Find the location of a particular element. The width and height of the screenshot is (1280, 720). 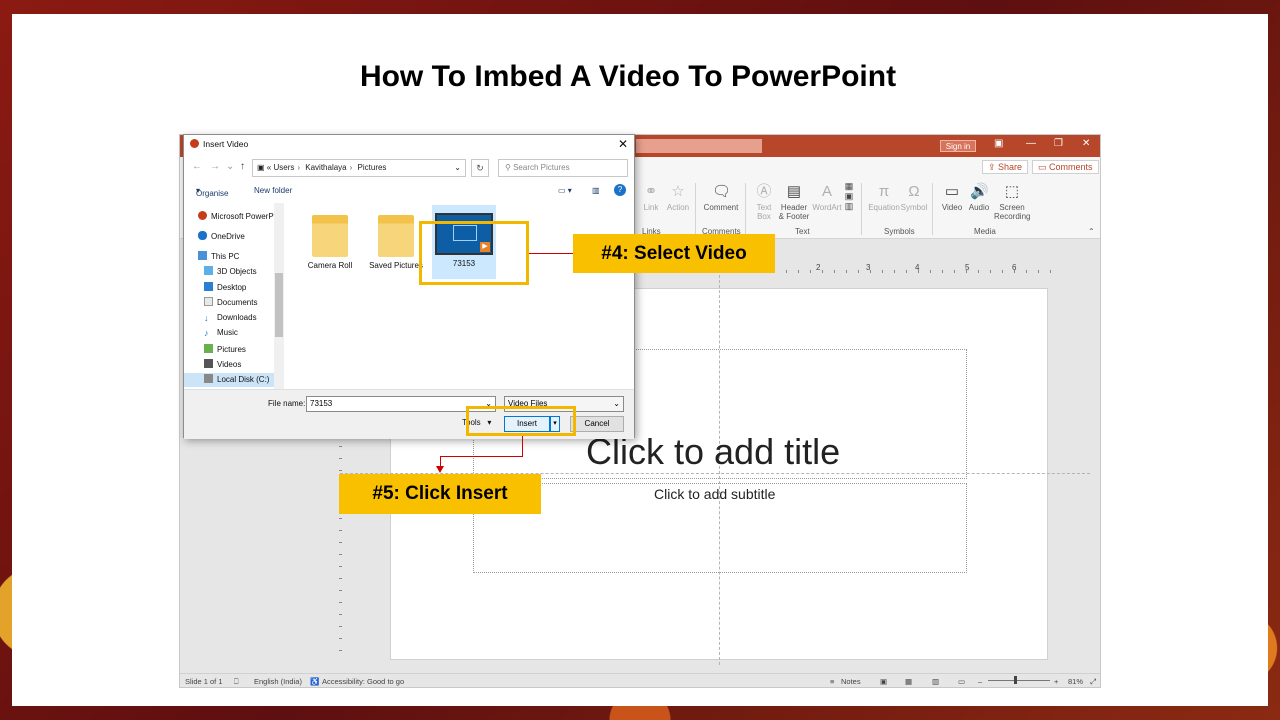

computer-icon is located at coordinates (202, 255).